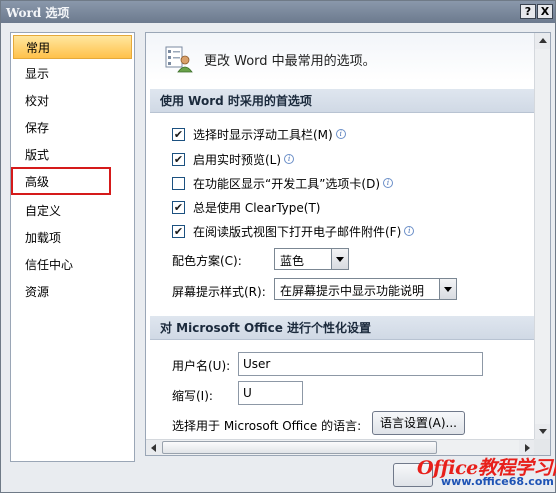  What do you see at coordinates (311, 259) in the screenshot?
I see `color-scheme-select: 蓝色` at bounding box center [311, 259].